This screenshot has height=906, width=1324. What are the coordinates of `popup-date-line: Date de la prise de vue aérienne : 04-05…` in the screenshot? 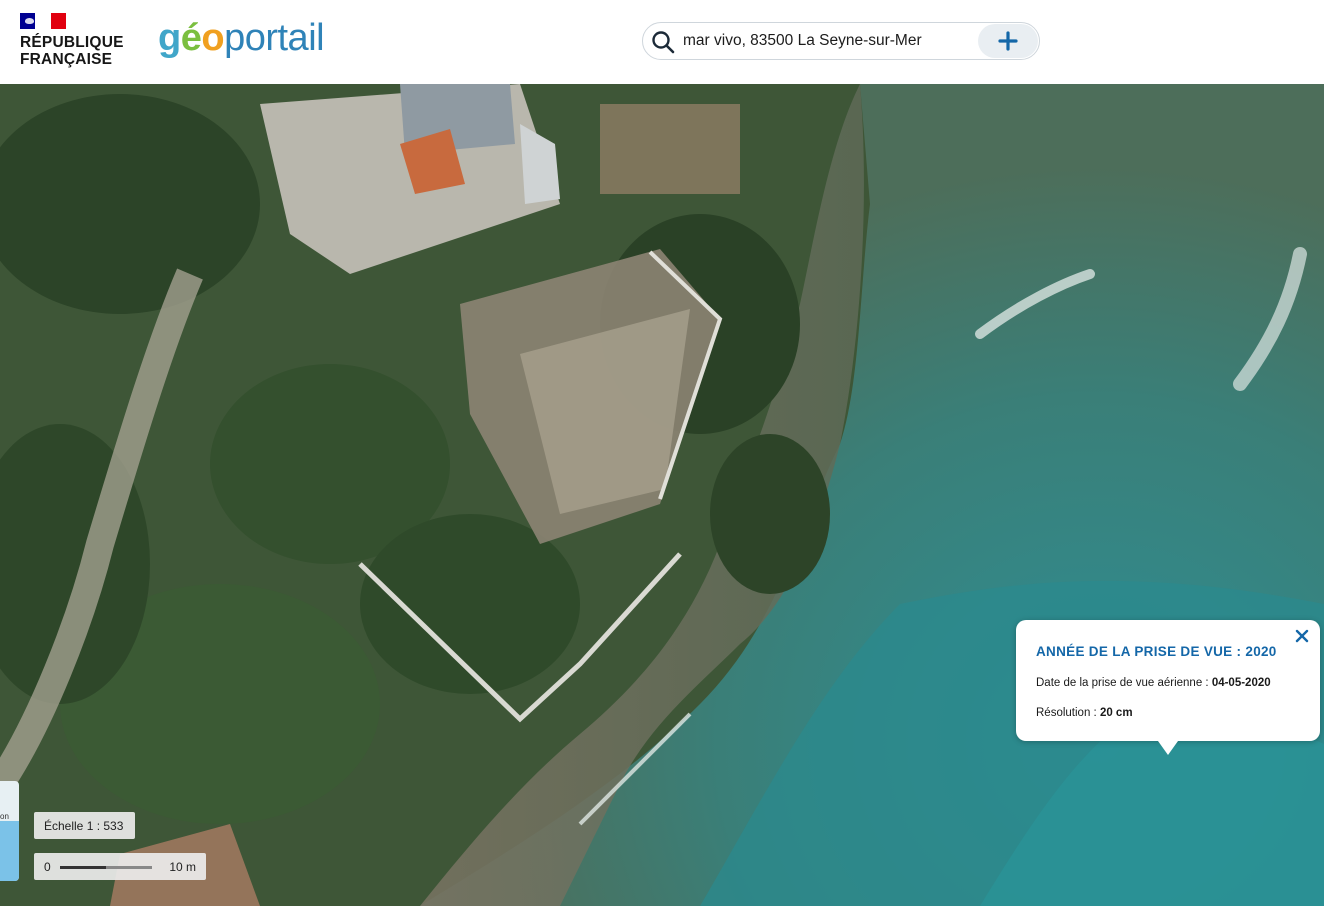 It's located at (1153, 683).